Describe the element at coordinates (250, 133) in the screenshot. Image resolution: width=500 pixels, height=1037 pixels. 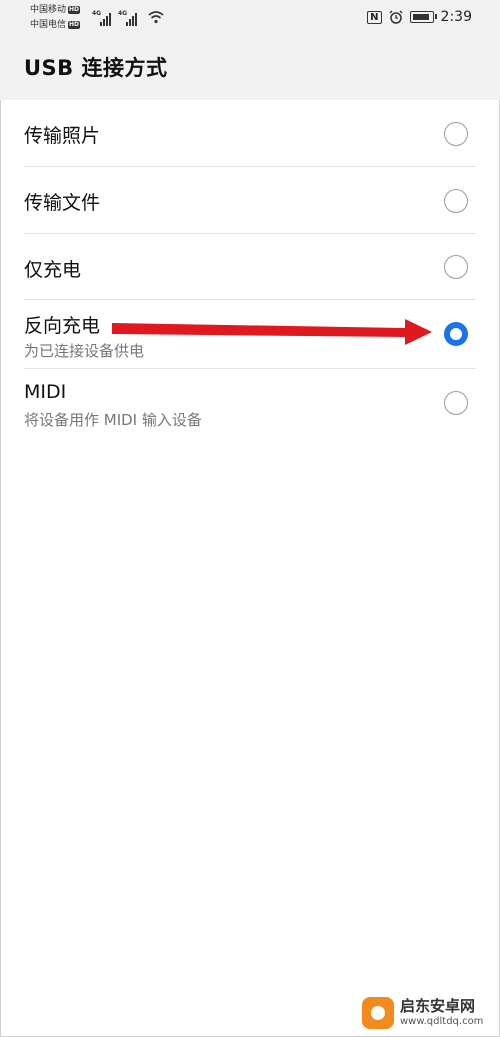
I see `option-transfer-photos: 传输照片` at that location.